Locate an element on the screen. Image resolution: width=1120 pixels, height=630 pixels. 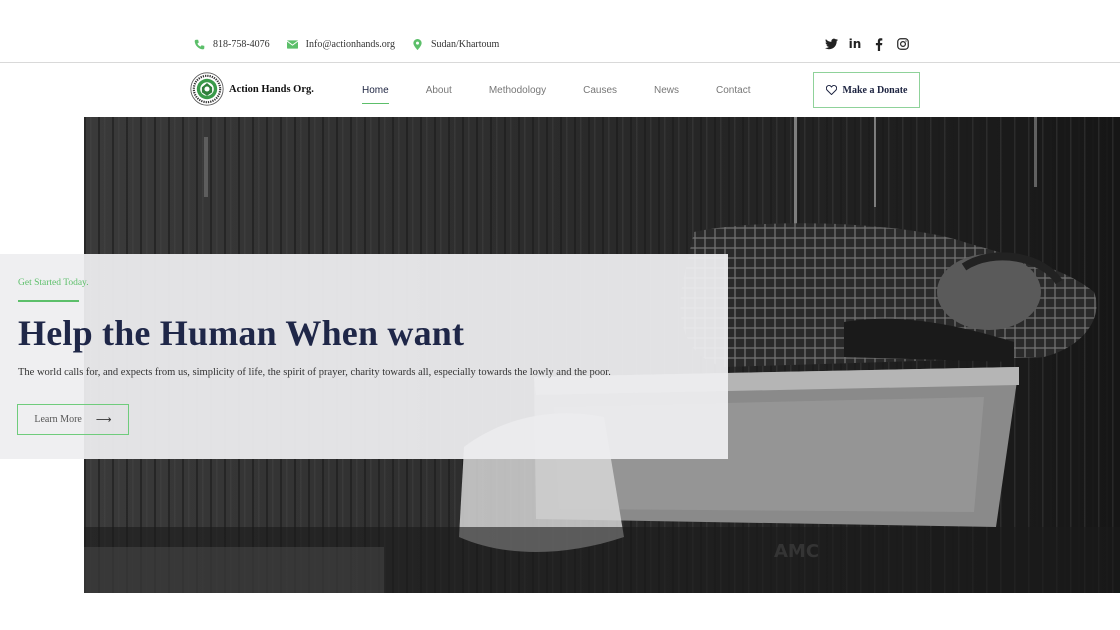
learn-more-button: Learn More ⟶ is located at coordinates (73, 419).